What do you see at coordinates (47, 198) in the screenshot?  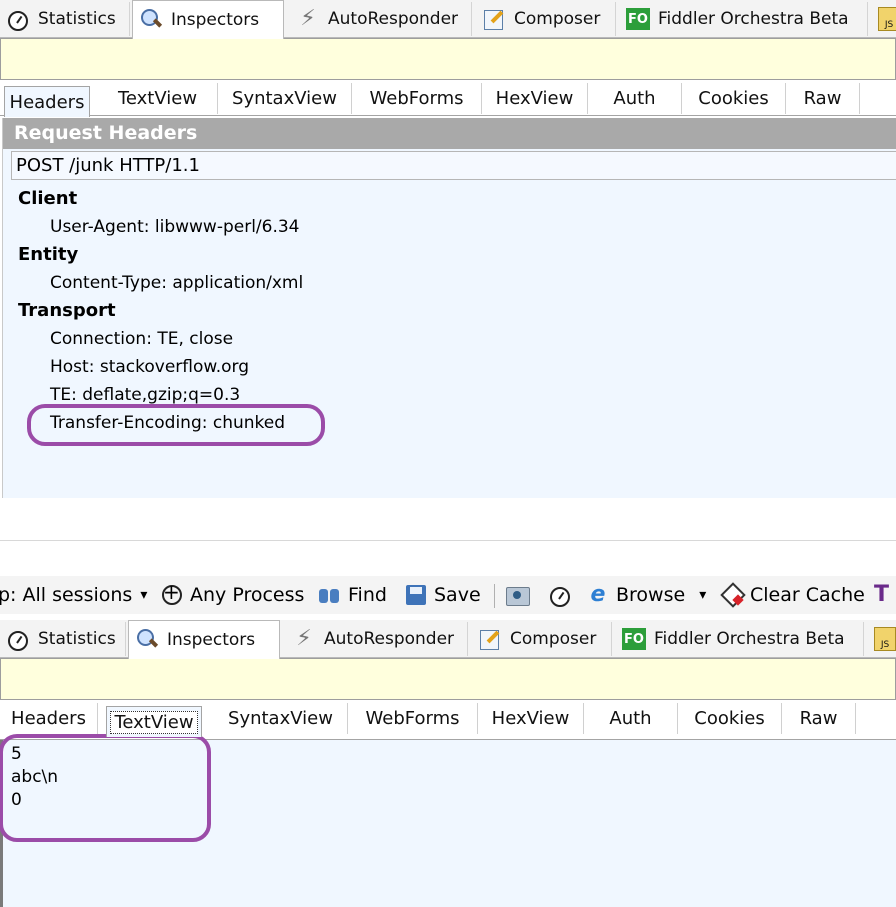 I see `group-client: Client` at bounding box center [47, 198].